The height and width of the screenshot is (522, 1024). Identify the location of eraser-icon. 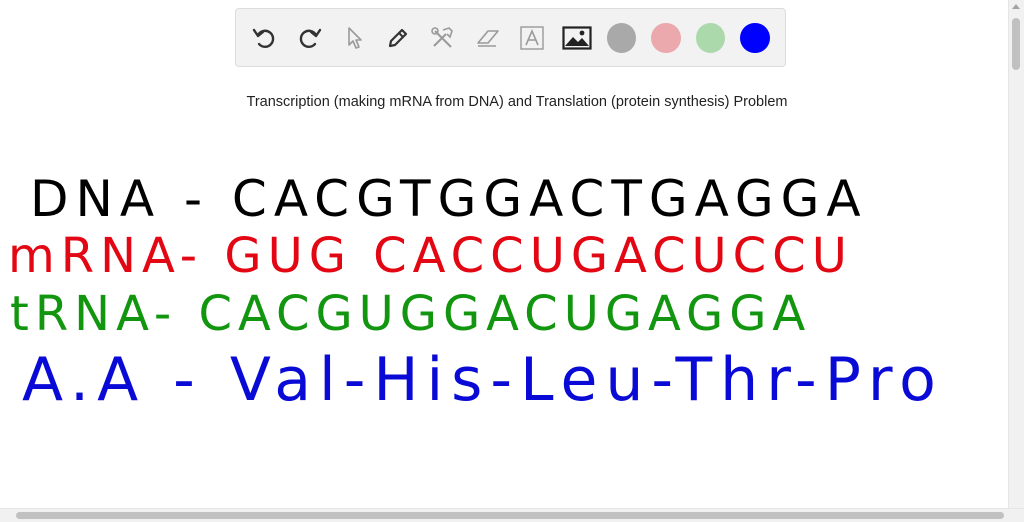
(487, 38).